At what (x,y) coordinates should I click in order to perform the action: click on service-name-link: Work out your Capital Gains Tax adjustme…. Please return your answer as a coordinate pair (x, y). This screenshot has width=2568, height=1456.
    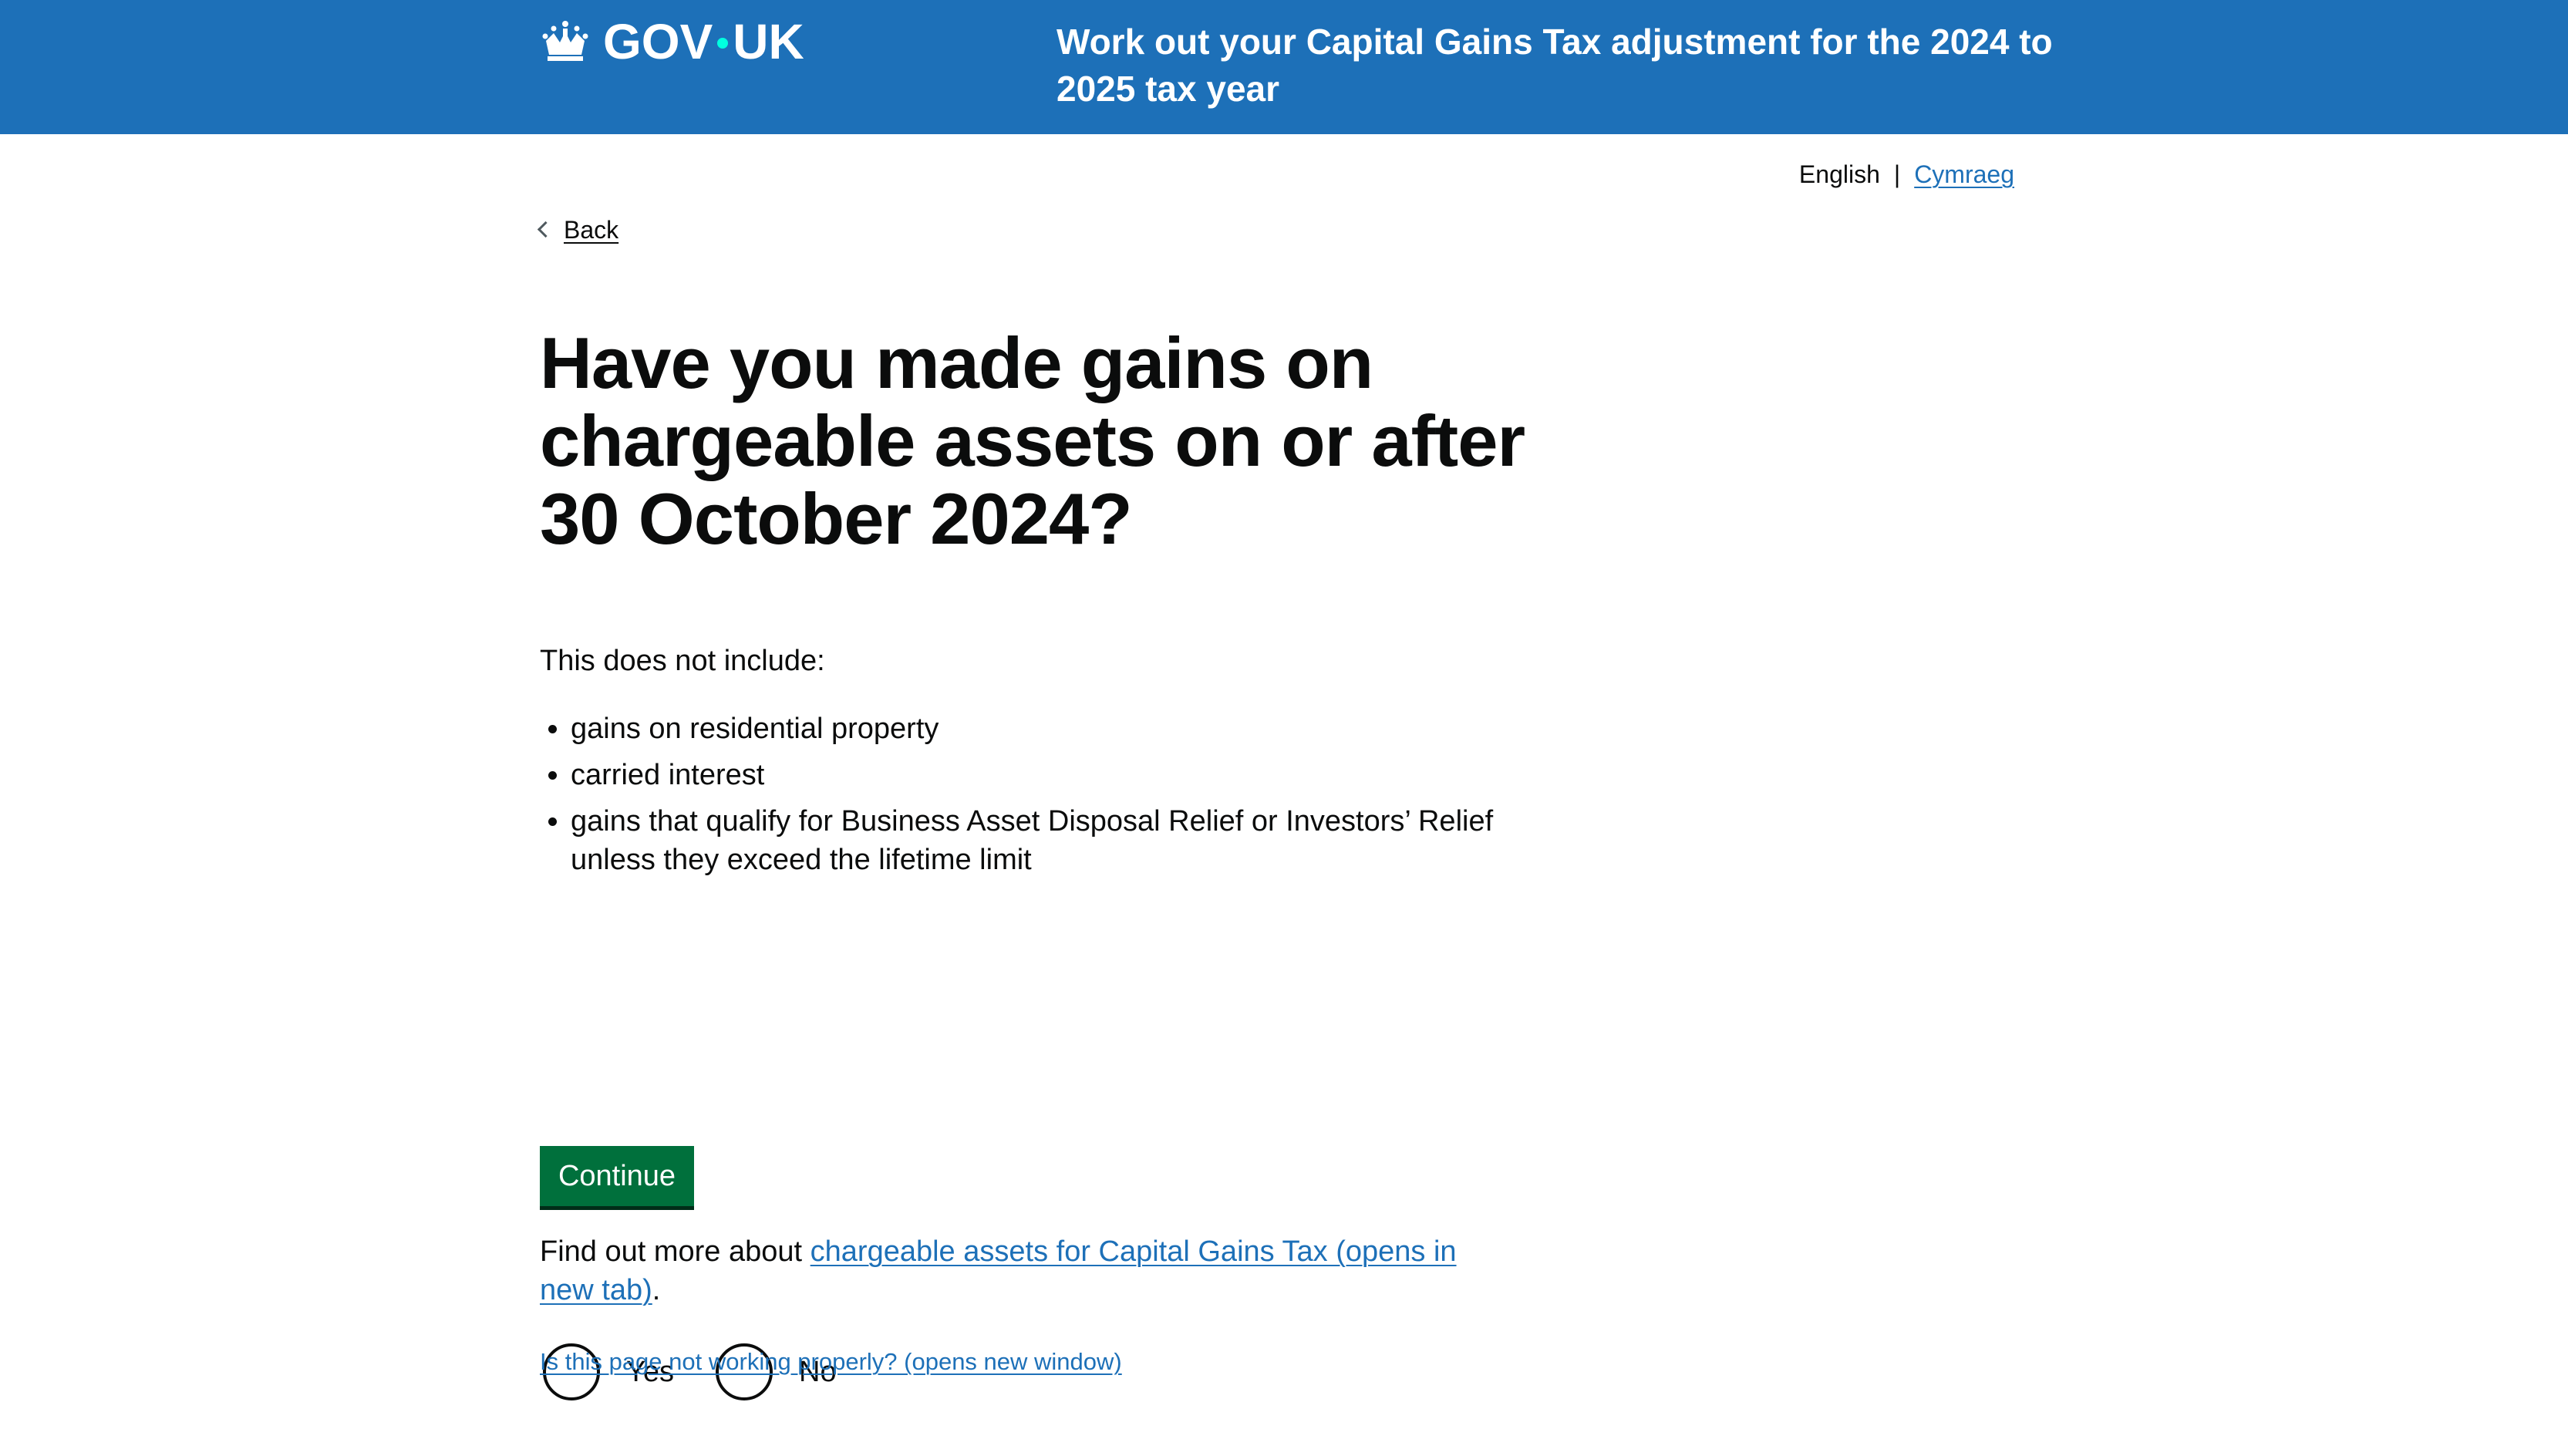
    Looking at the image, I should click on (1558, 66).